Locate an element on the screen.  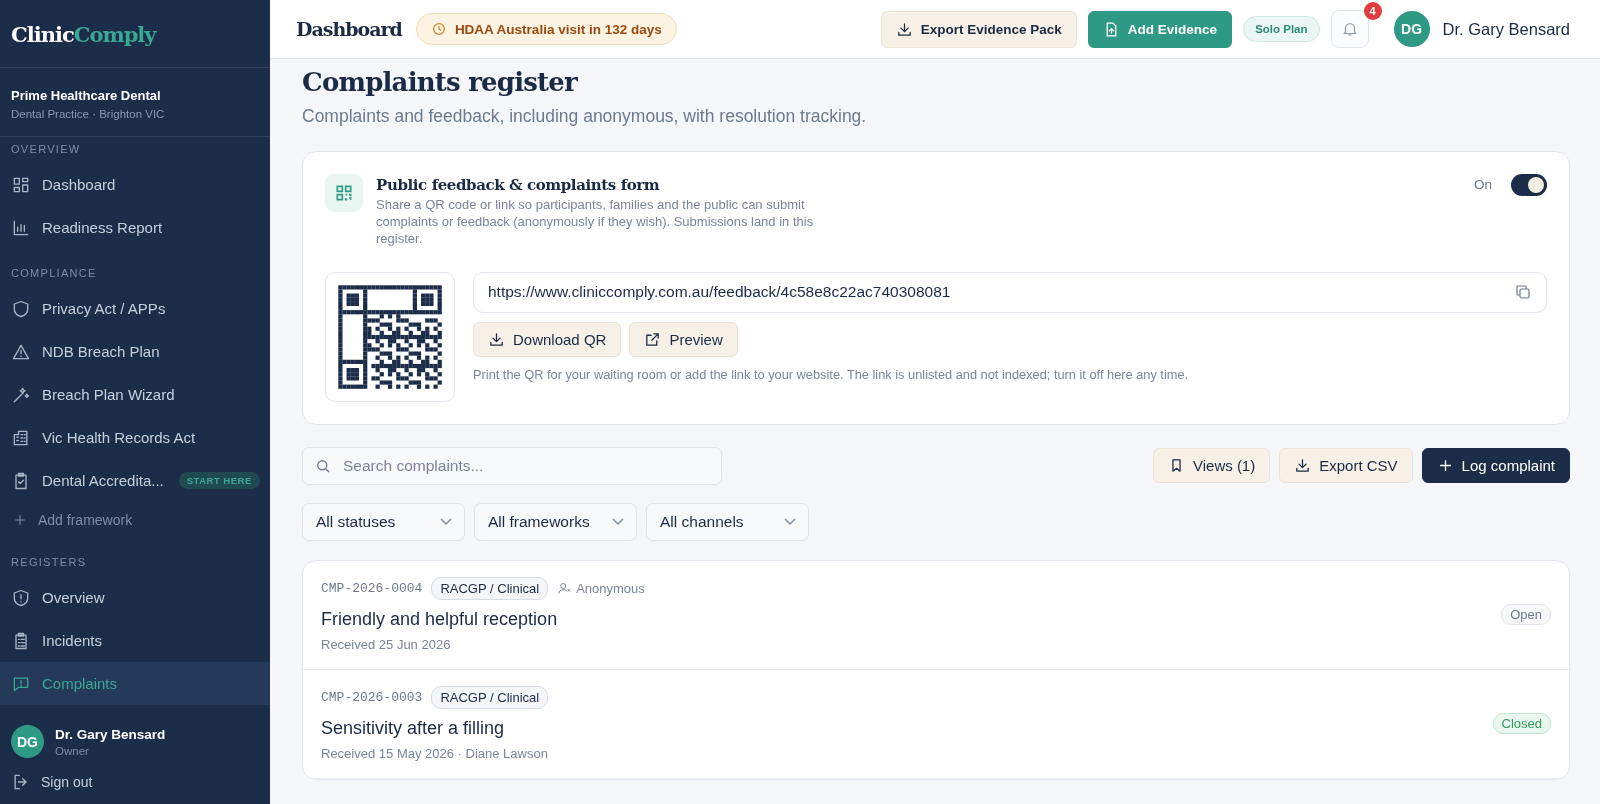
nav-item: Privacy Act / APPs is located at coordinates (135, 308).